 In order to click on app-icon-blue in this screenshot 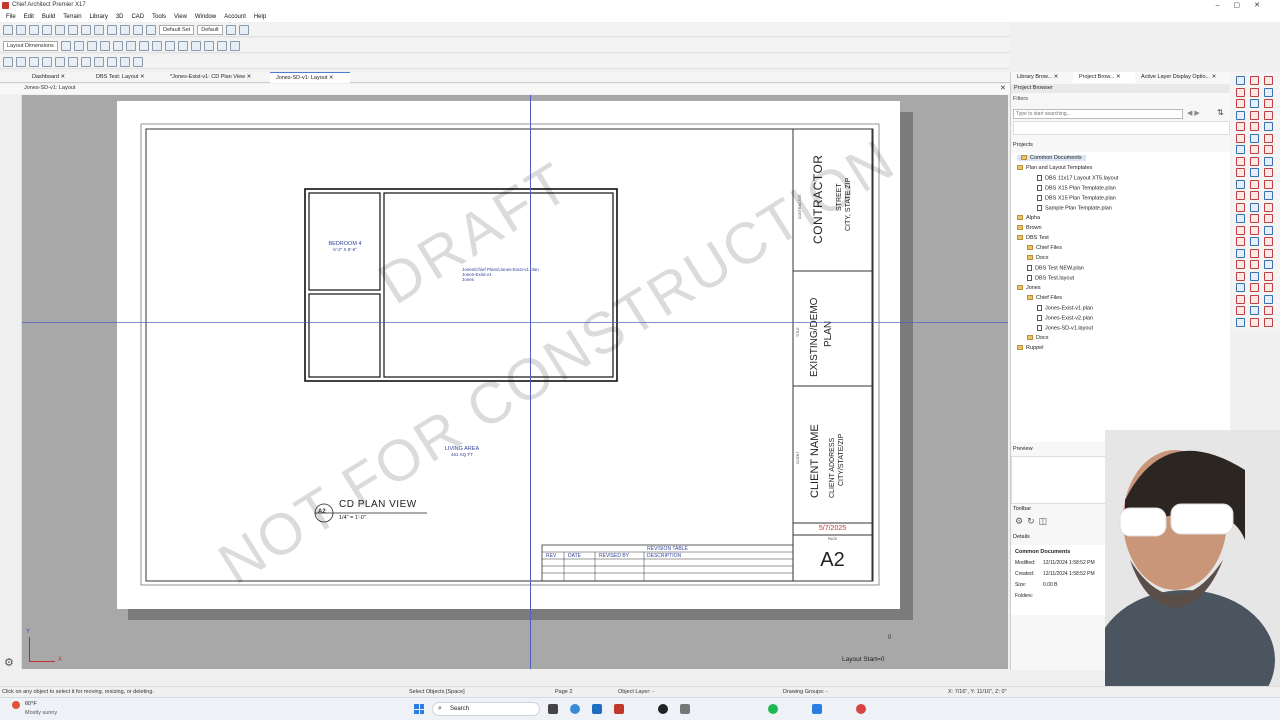, I will do `click(597, 709)`.